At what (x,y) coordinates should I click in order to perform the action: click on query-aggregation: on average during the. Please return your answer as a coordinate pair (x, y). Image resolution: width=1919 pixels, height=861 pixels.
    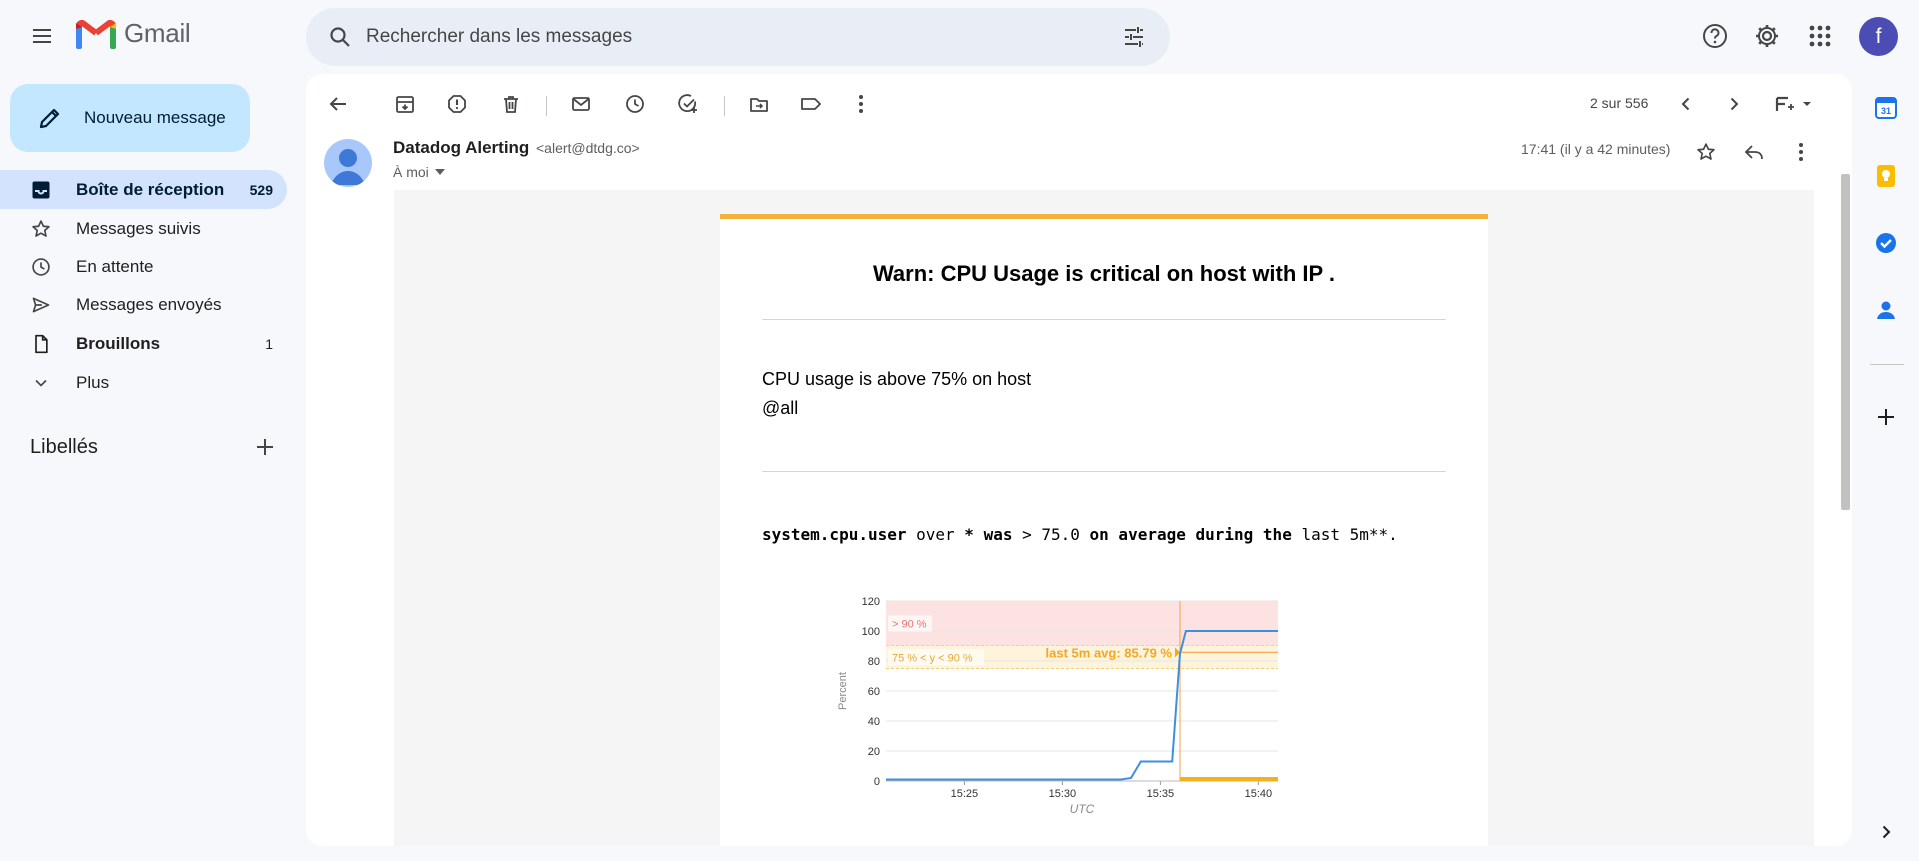
    Looking at the image, I should click on (1190, 534).